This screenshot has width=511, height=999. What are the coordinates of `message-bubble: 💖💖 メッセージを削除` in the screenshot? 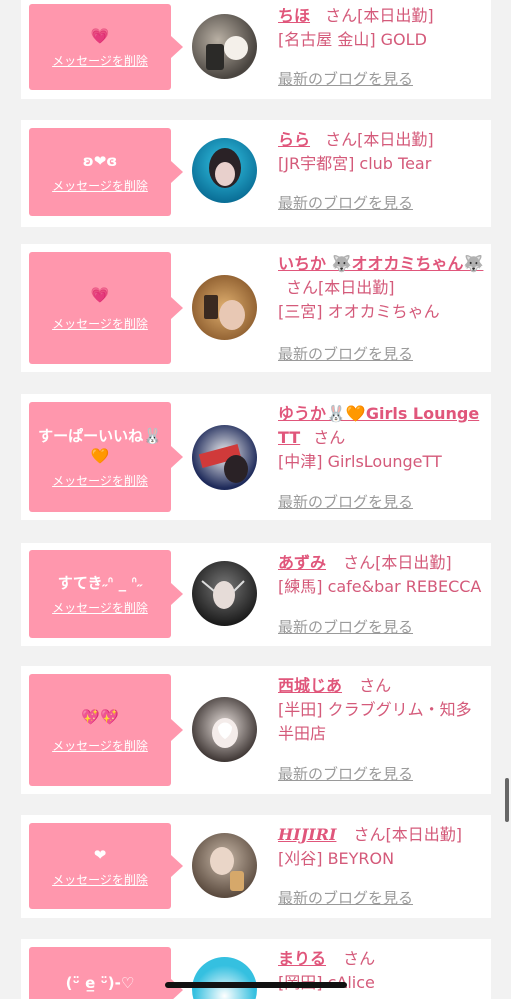 It's located at (106, 730).